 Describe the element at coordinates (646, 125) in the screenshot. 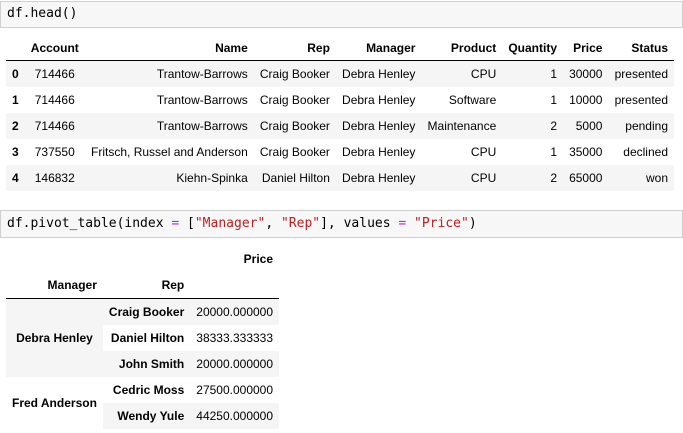

I see `cell-status: pending` at that location.